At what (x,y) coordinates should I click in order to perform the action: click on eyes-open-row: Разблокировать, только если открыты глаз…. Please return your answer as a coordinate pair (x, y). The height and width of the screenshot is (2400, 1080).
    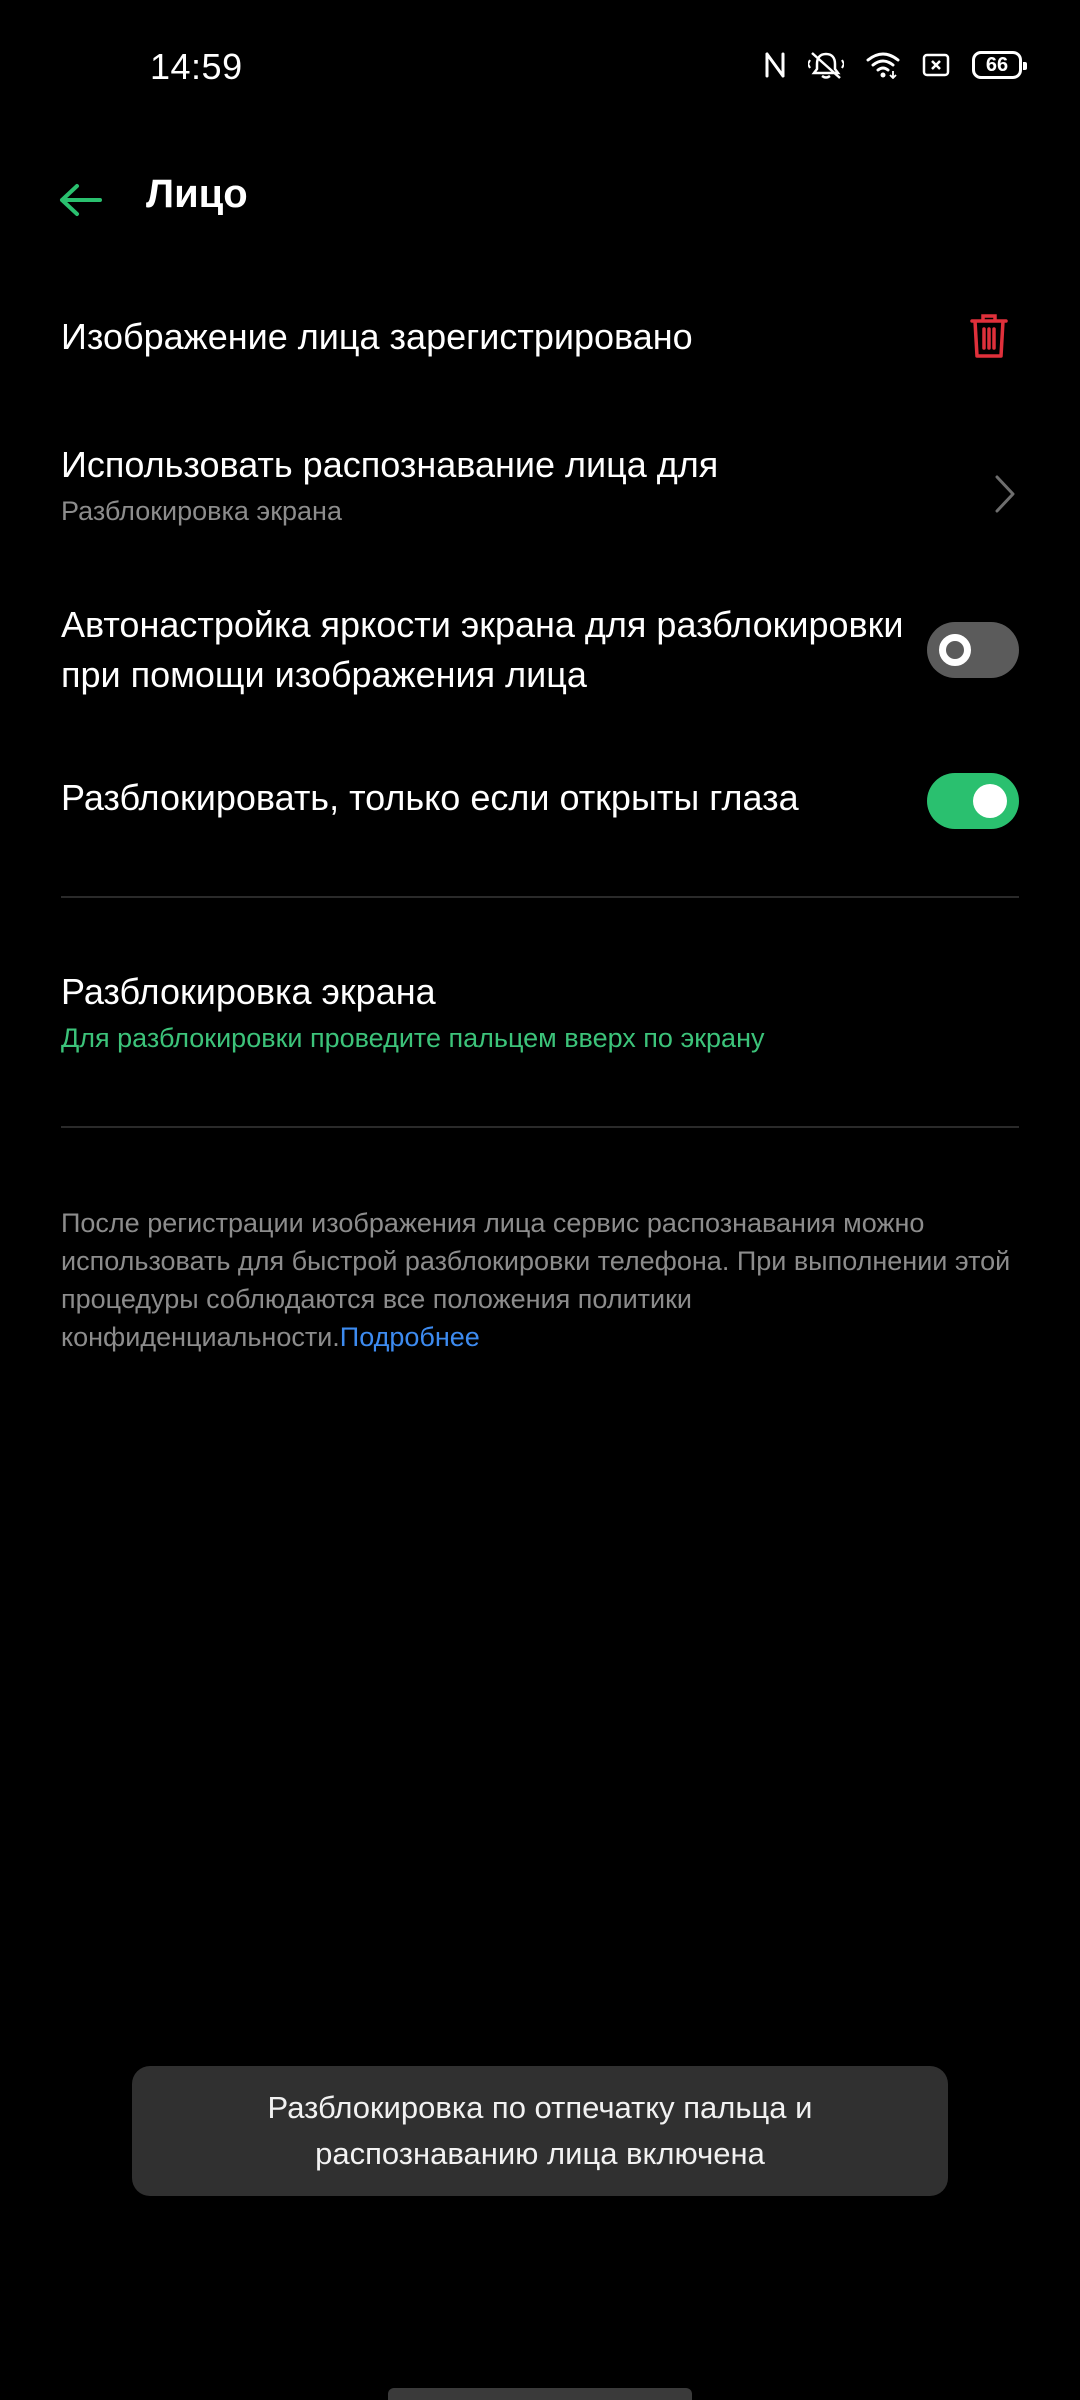
    Looking at the image, I should click on (540, 801).